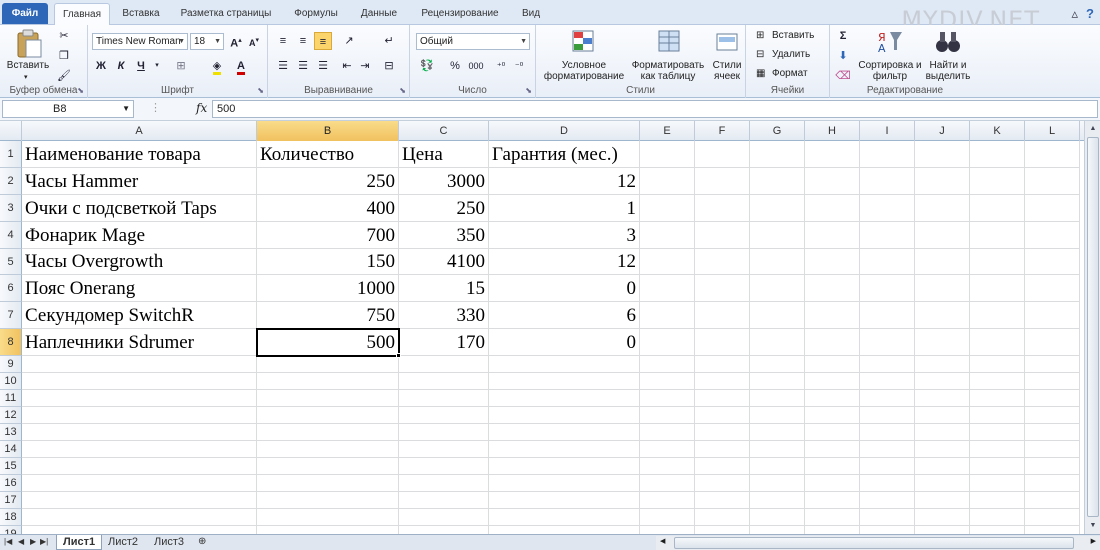  I want to click on cell-f17, so click(722, 500).